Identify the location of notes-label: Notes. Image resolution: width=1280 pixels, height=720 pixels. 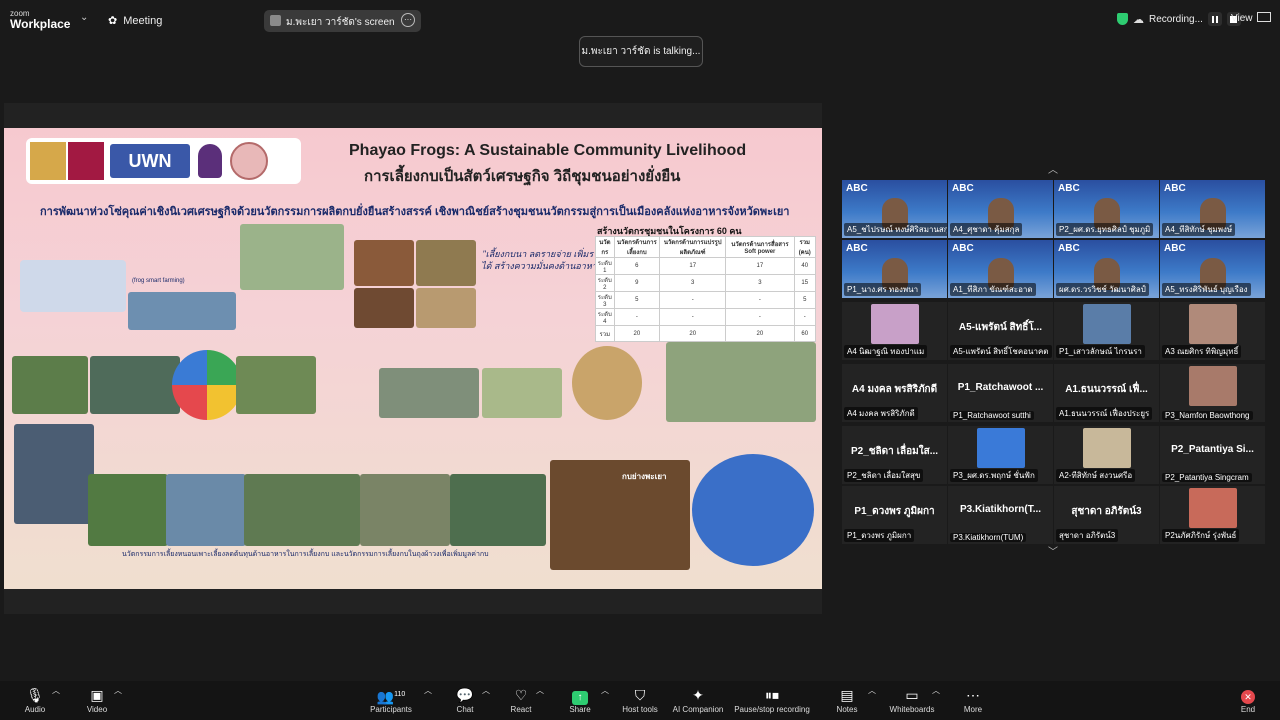
(847, 709).